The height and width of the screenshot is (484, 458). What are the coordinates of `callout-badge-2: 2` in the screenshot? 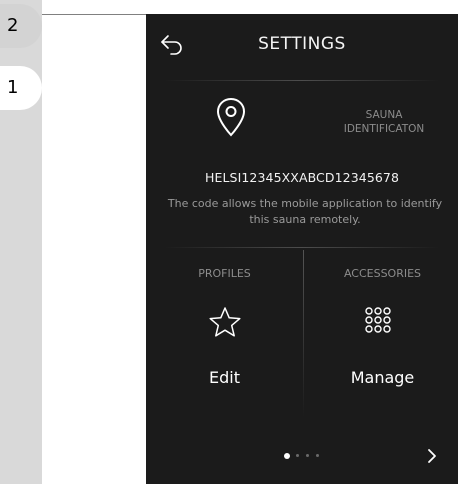 It's located at (21, 26).